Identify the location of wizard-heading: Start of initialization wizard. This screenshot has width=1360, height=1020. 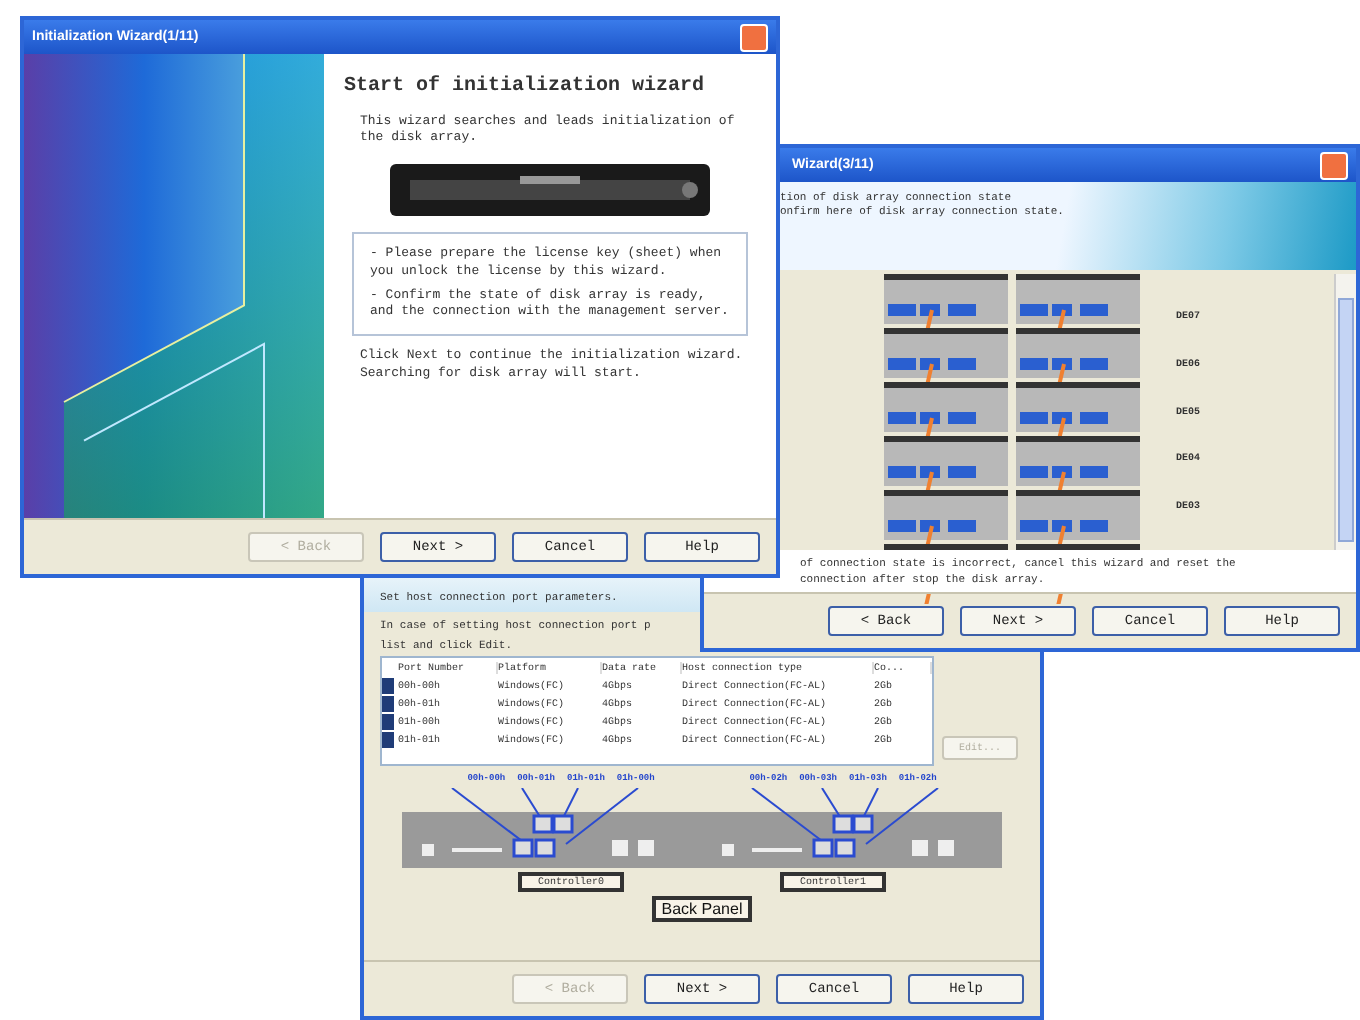
(524, 87).